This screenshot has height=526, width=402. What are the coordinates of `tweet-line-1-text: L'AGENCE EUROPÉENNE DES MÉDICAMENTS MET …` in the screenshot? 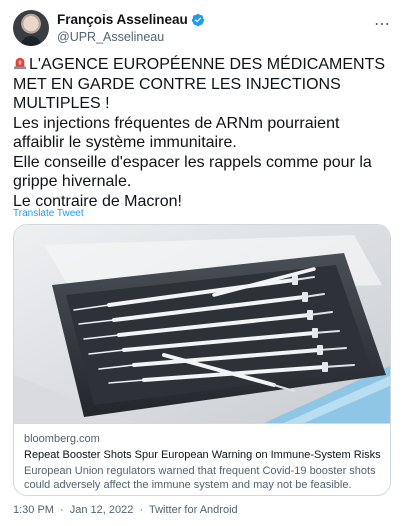 It's located at (199, 84).